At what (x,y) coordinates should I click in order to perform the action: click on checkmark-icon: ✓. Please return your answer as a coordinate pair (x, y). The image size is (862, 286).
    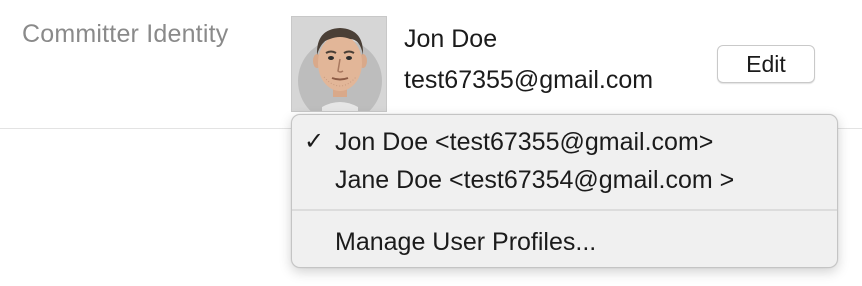
    Looking at the image, I should click on (314, 141).